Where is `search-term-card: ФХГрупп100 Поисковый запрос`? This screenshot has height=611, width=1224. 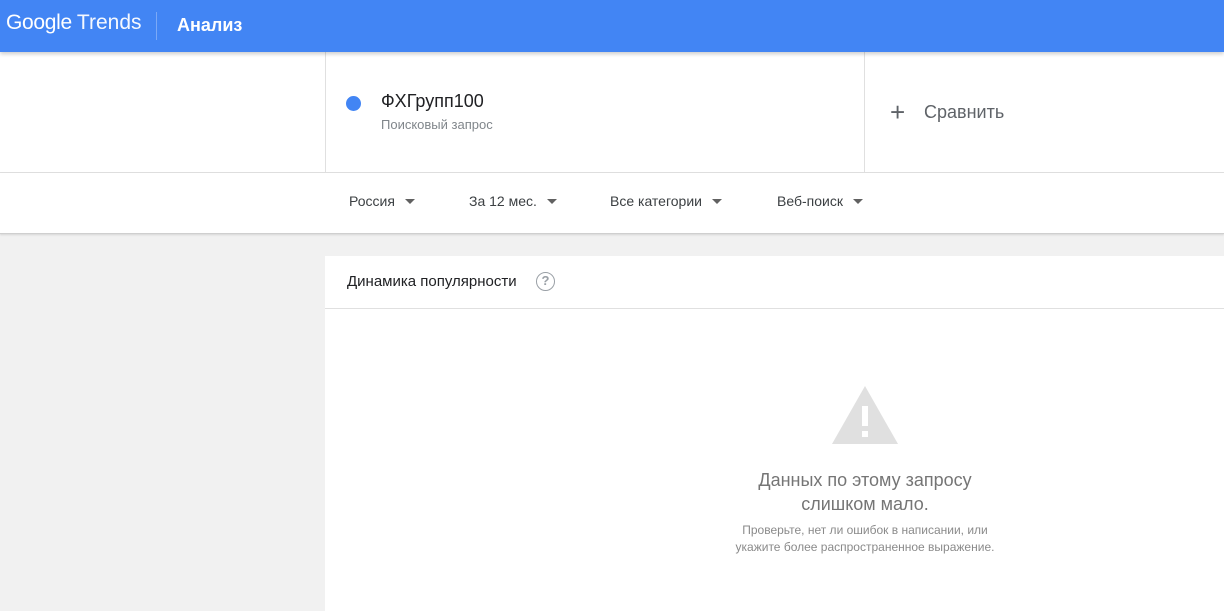 search-term-card: ФХГрупп100 Поисковый запрос is located at coordinates (595, 112).